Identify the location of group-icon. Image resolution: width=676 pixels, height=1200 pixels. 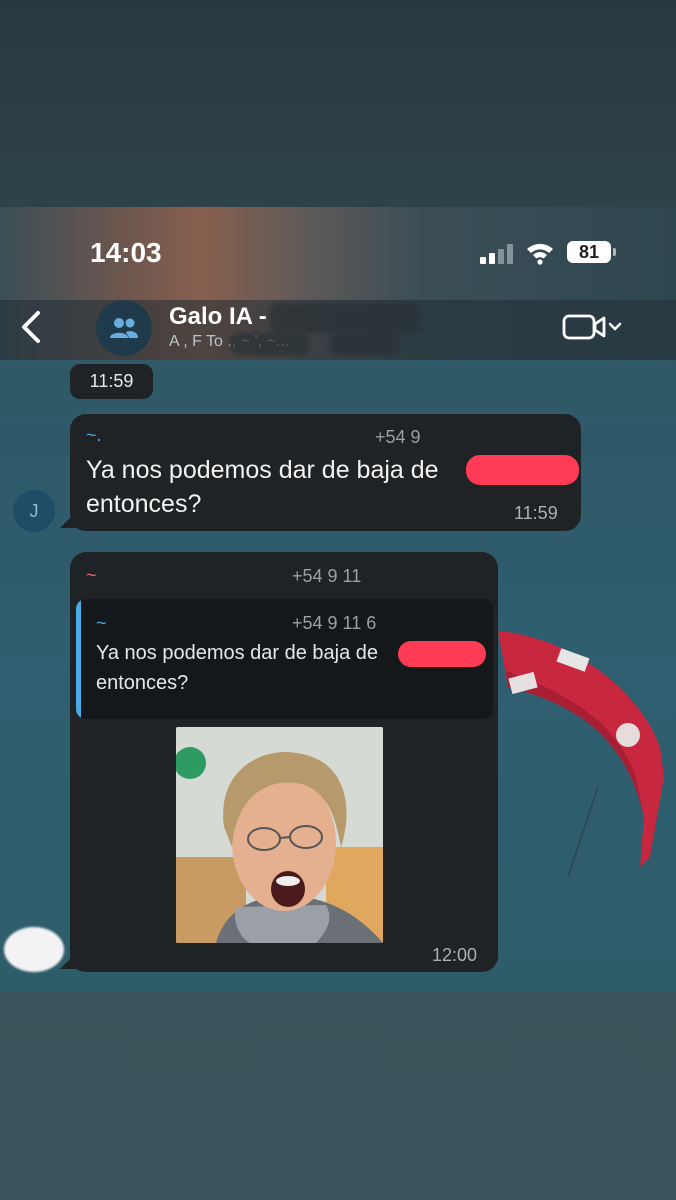
(124, 328).